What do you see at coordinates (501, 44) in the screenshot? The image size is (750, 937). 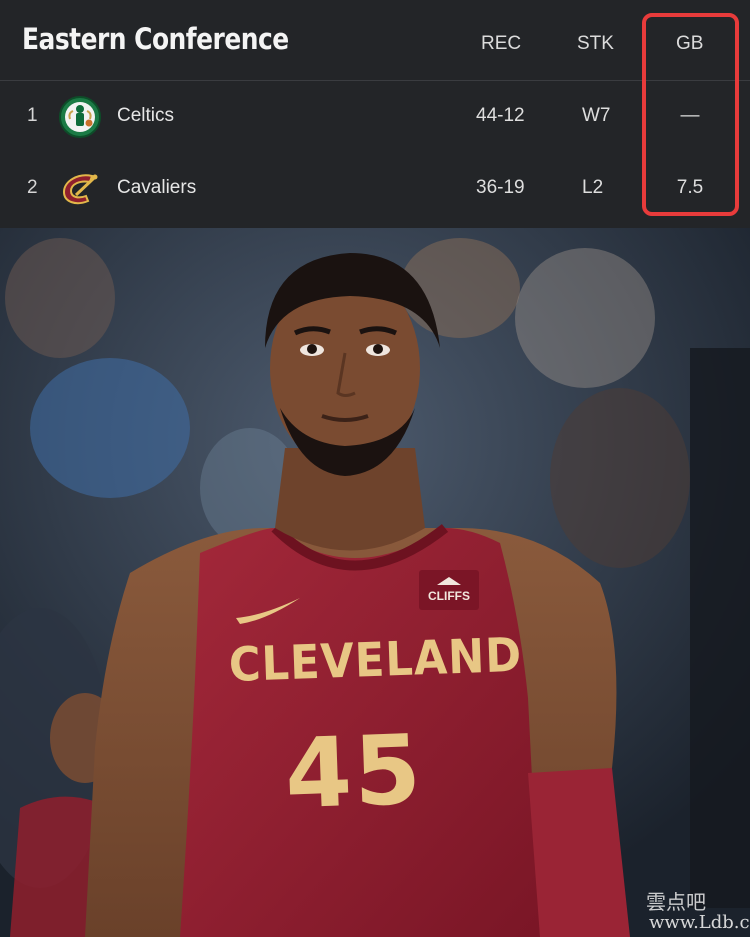 I see `column-header-rec: REC` at bounding box center [501, 44].